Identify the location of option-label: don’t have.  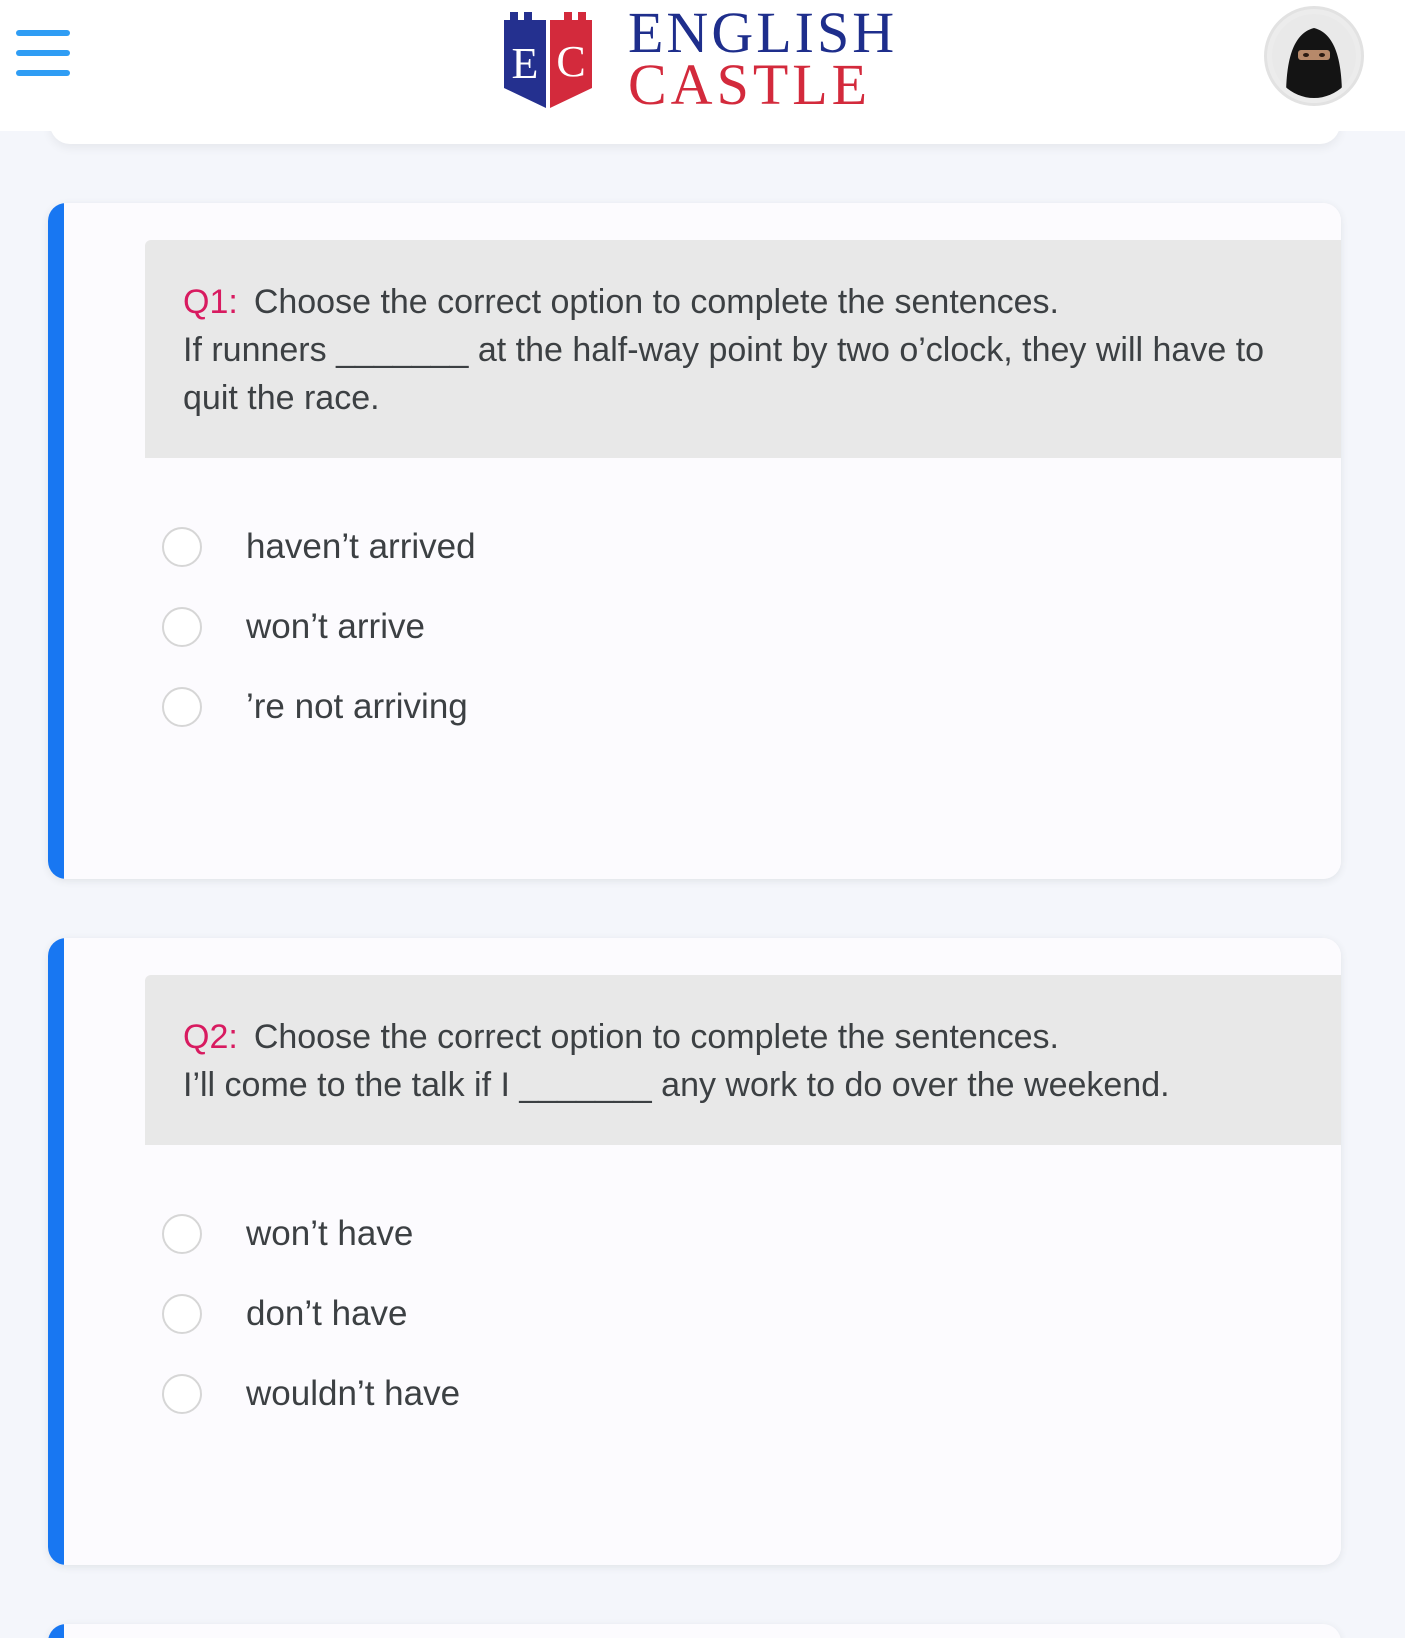
(327, 1313).